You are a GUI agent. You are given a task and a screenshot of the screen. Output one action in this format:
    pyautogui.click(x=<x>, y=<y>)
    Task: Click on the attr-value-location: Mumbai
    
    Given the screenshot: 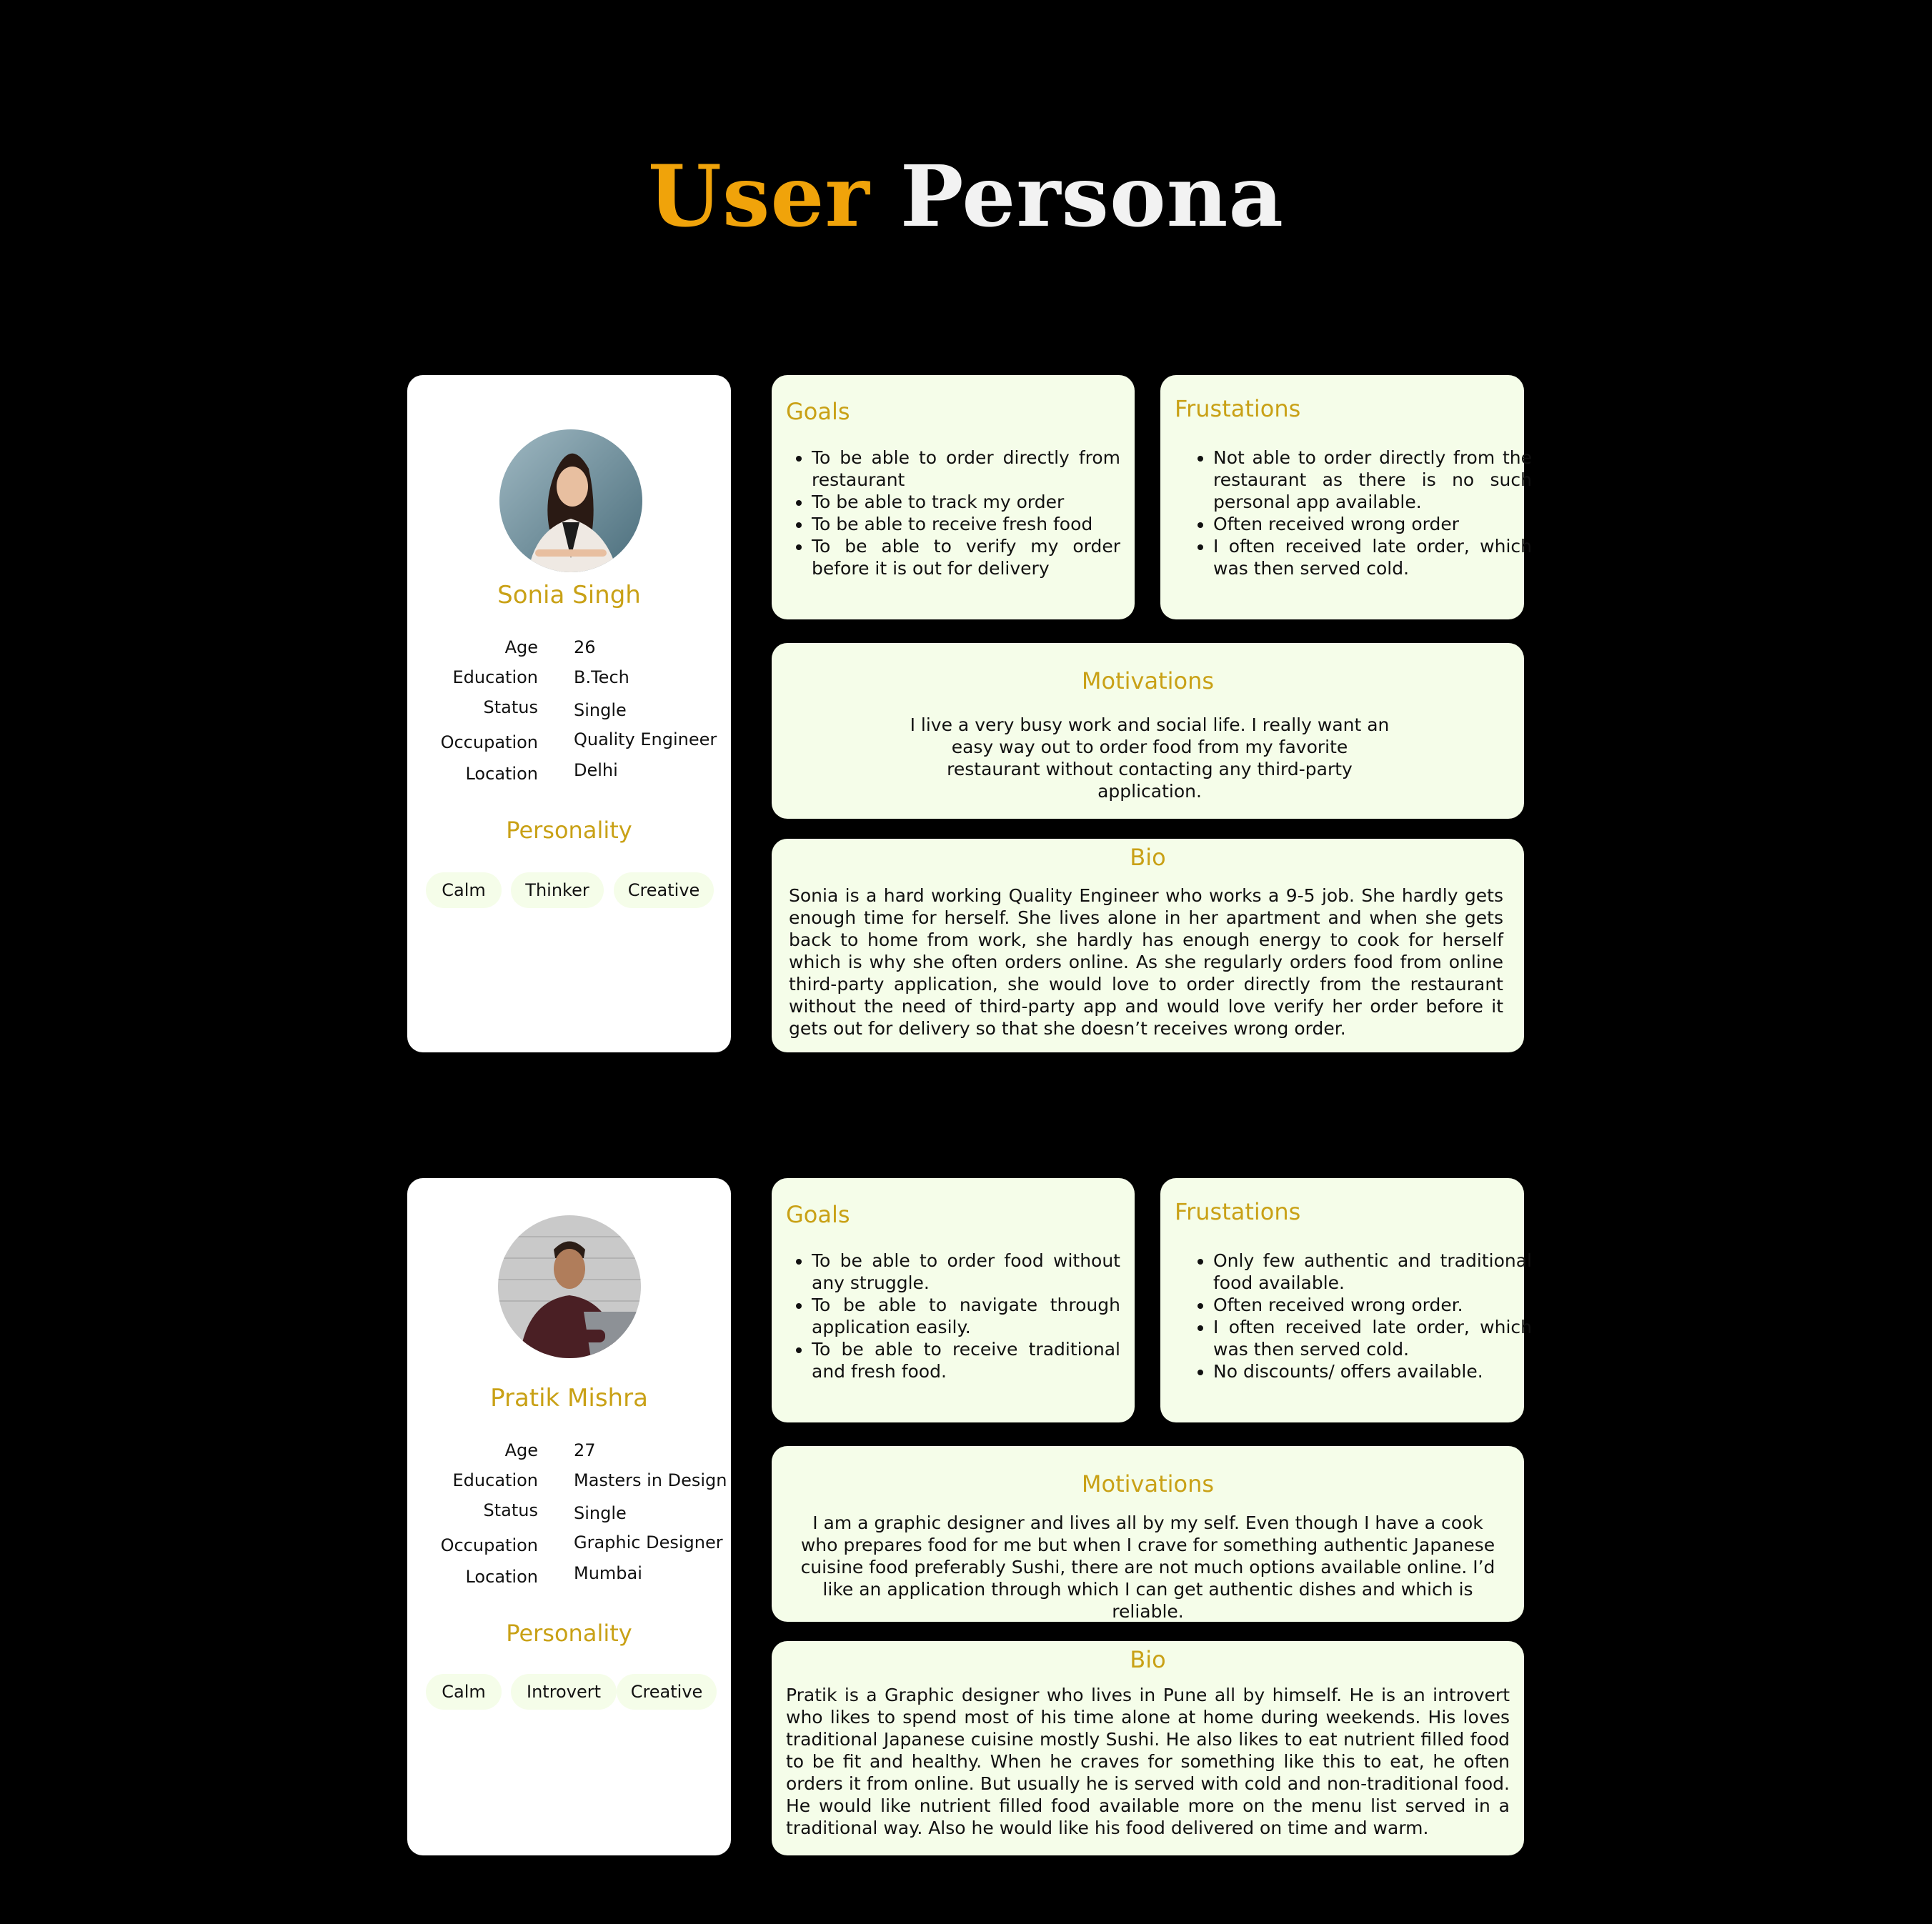 What is the action you would take?
    pyautogui.click(x=608, y=1573)
    